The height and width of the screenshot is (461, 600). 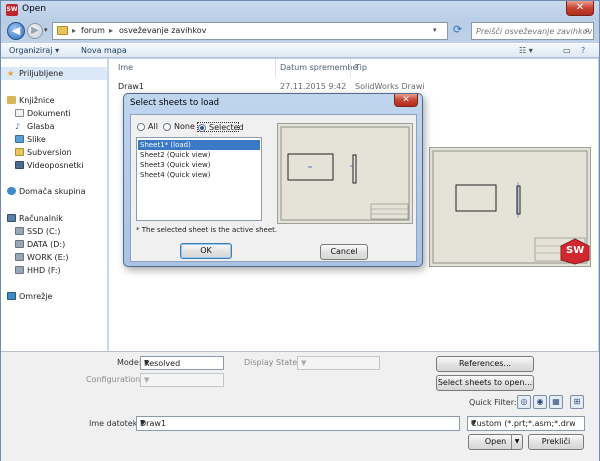 What do you see at coordinates (524, 402) in the screenshot?
I see `filter-parts-icon: ◎` at bounding box center [524, 402].